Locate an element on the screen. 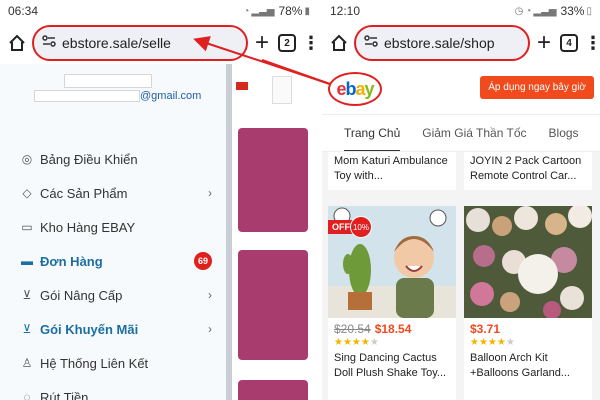 This screenshot has height=400, width=600. avatar is located at coordinates (282, 90).